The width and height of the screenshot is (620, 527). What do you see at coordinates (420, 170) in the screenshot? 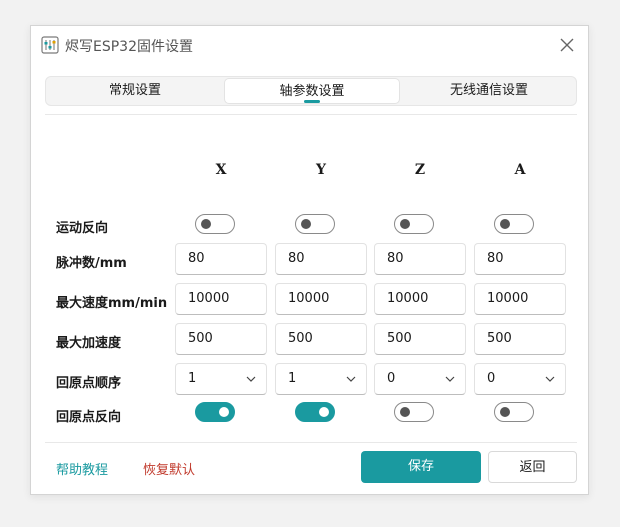
I see `axis-header-z: Z` at bounding box center [420, 170].